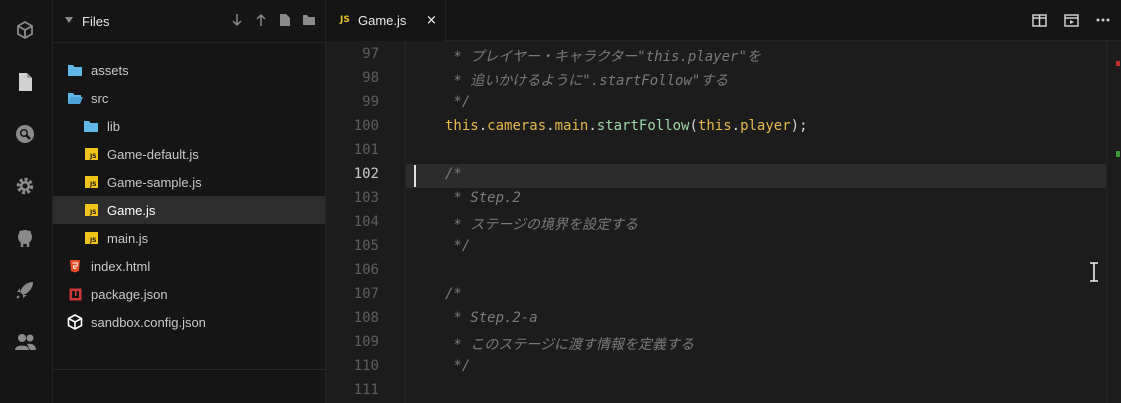 Image resolution: width=1121 pixels, height=403 pixels. Describe the element at coordinates (100, 98) in the screenshot. I see `tree-item-label: src` at that location.